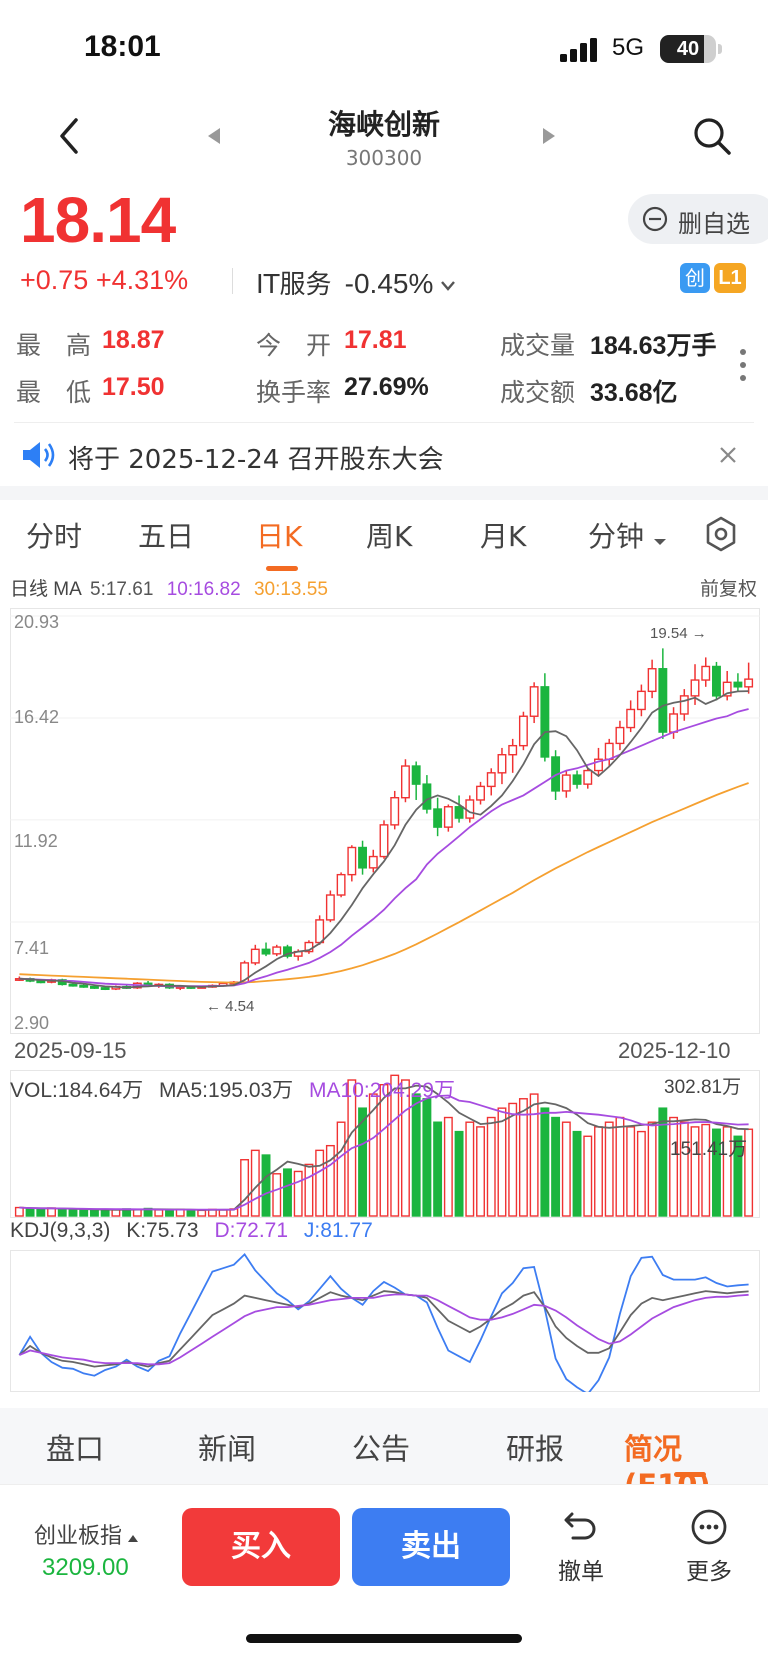 This screenshot has height=1664, width=768. What do you see at coordinates (60, 1230) in the screenshot?
I see `kdj-name: KDJ(9,3,3)` at bounding box center [60, 1230].